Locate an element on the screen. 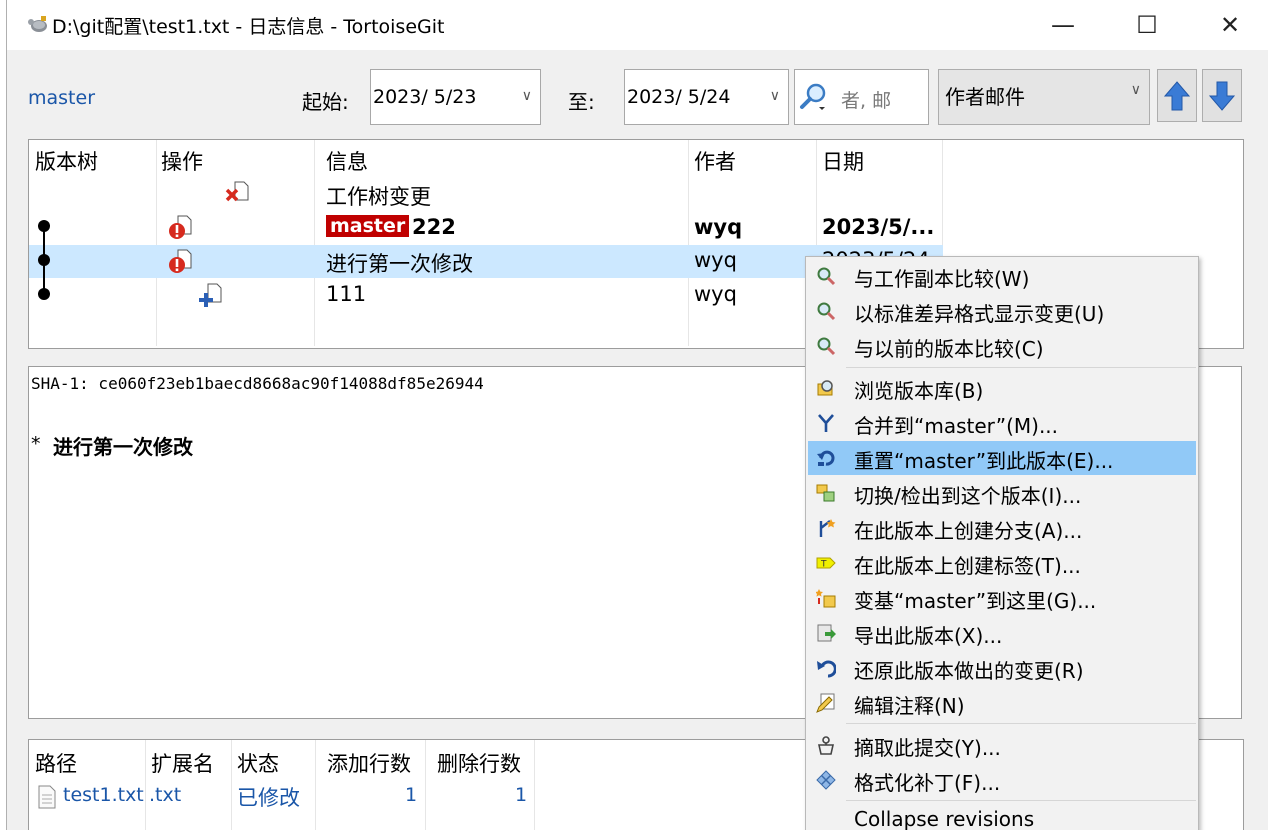 Image resolution: width=1268 pixels, height=830 pixels. menu-item-edit-notes: 编辑注释(N) is located at coordinates (1002, 703).